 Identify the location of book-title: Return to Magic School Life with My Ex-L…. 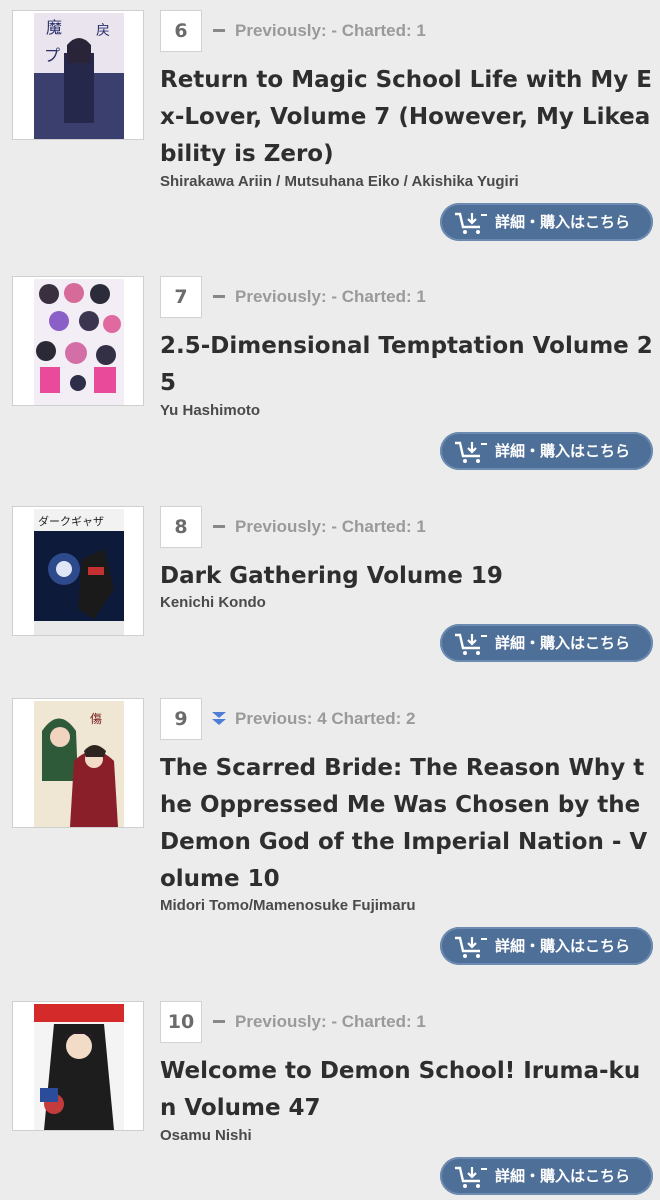
(407, 117).